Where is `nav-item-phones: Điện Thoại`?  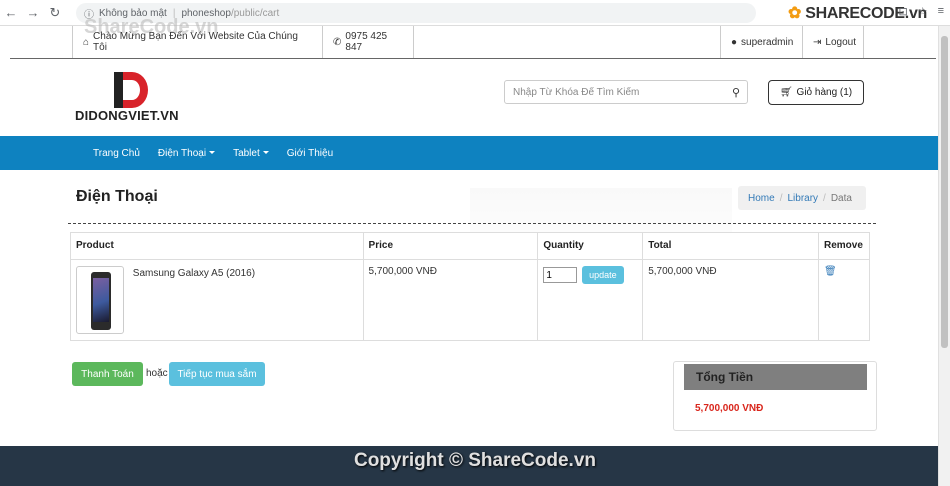 nav-item-phones: Điện Thoại is located at coordinates (186, 153).